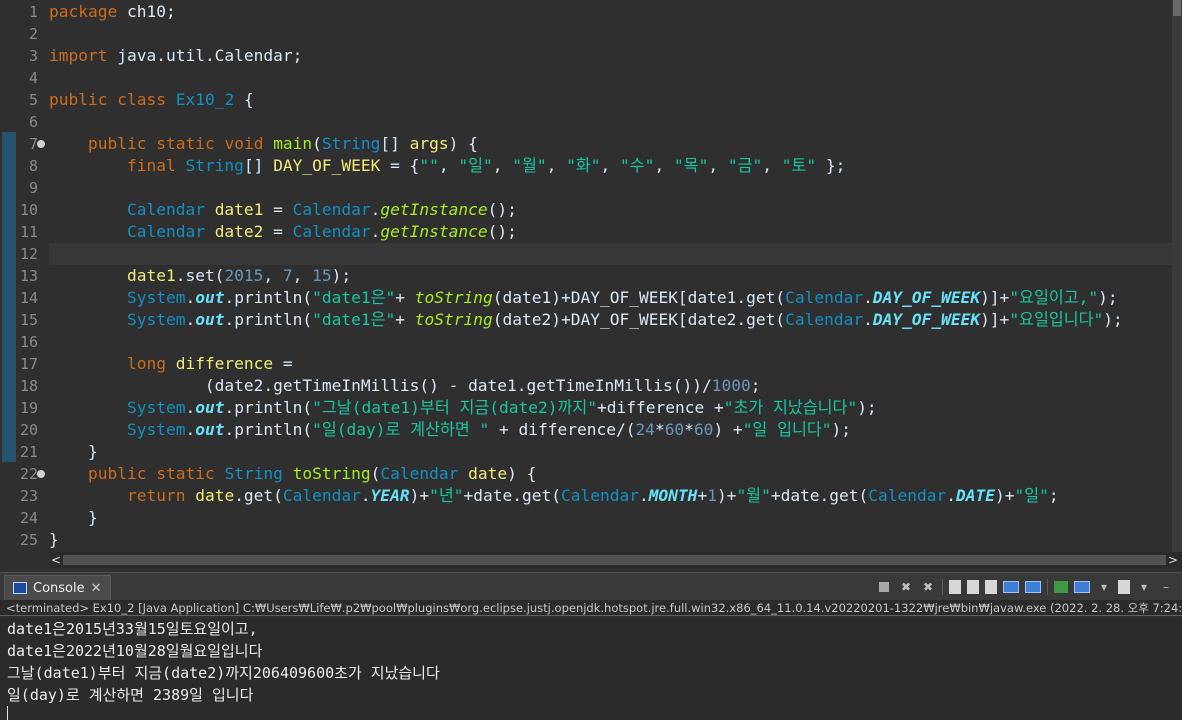 This screenshot has width=1182, height=720. What do you see at coordinates (645, 429) in the screenshot?
I see `code-token: 24` at bounding box center [645, 429].